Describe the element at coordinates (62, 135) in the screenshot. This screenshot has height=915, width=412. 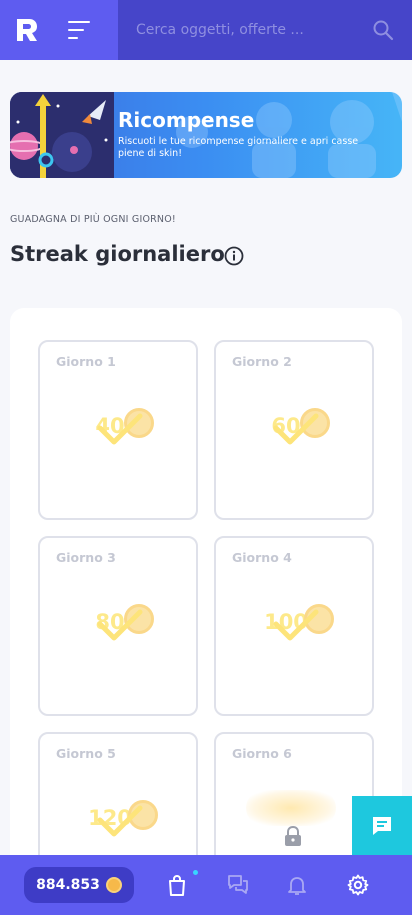
I see `rocket-illustration` at that location.